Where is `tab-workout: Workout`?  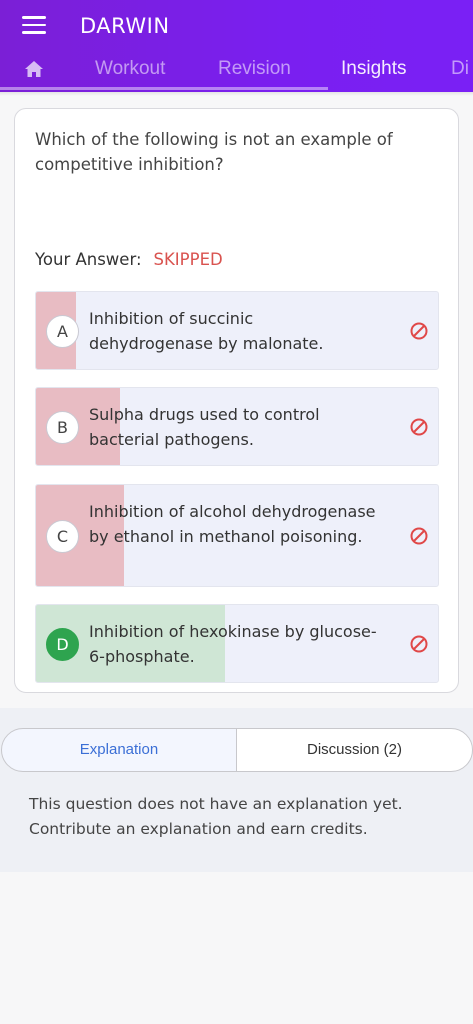 tab-workout: Workout is located at coordinates (130, 69).